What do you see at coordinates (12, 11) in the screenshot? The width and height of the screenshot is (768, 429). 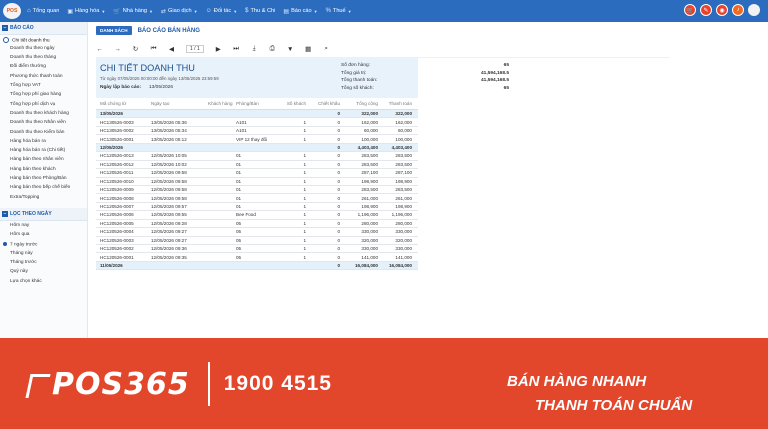 I see `app-logo: POS` at bounding box center [12, 11].